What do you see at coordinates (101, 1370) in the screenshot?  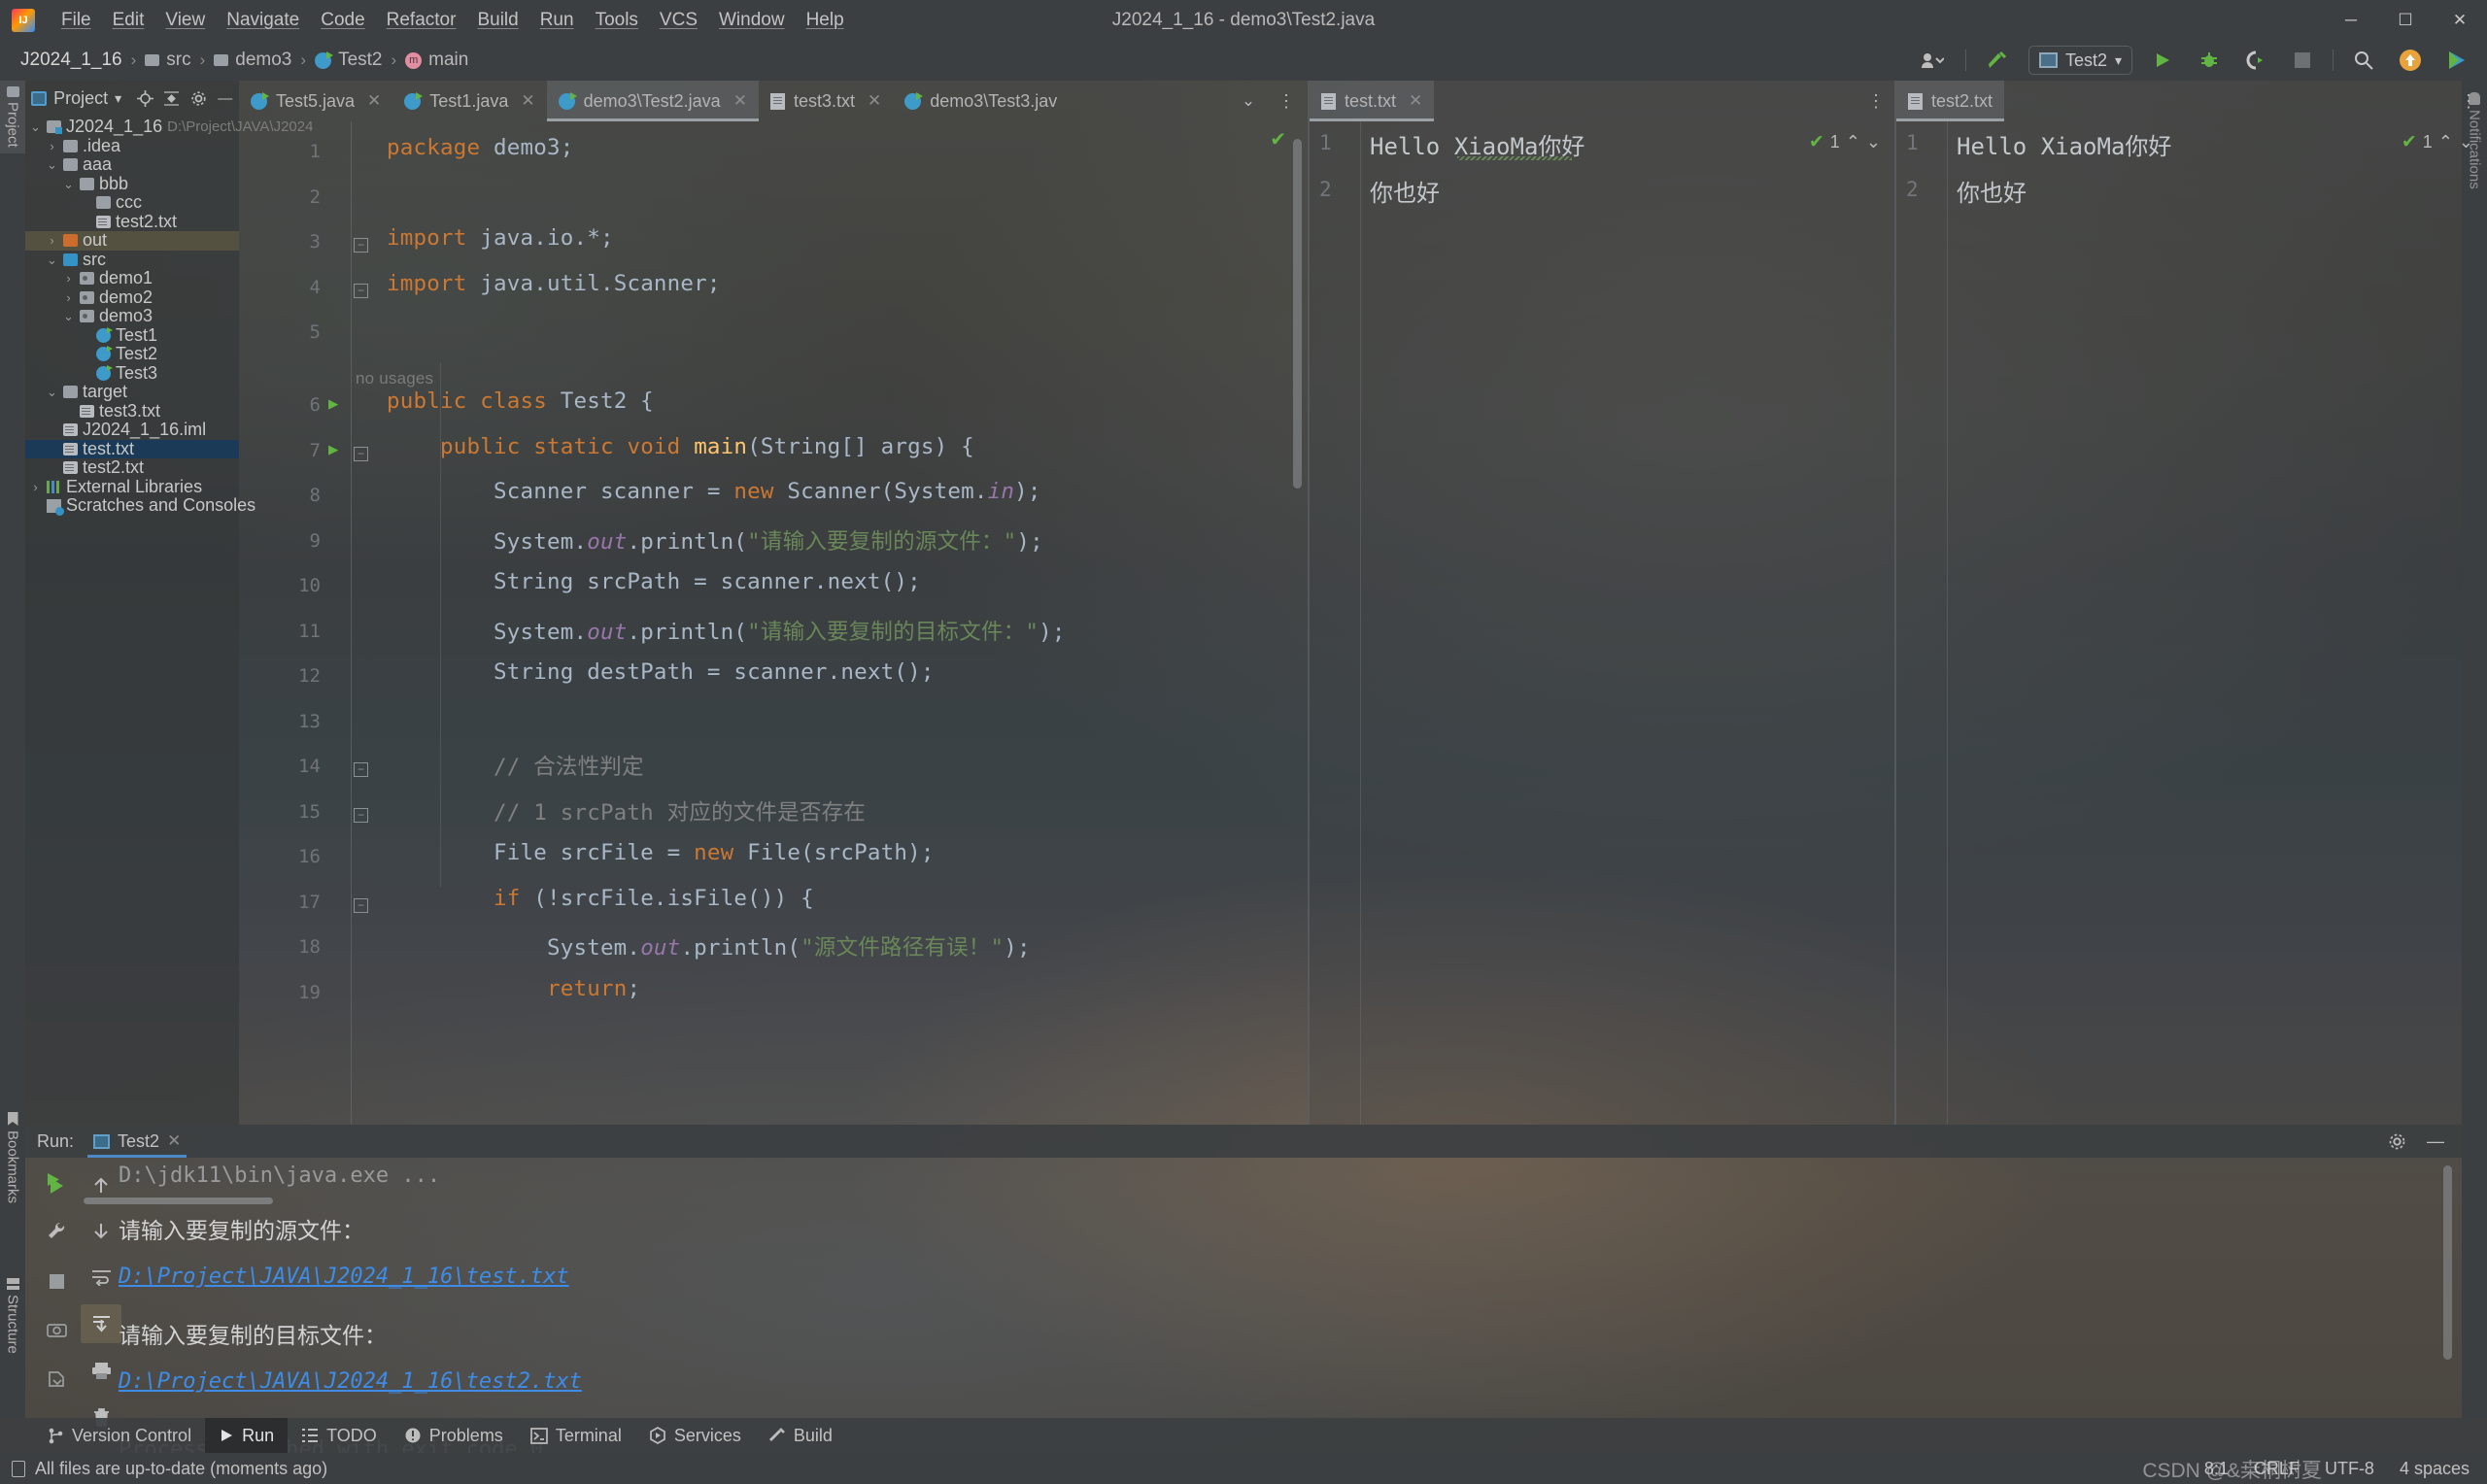 I see `print-icon` at bounding box center [101, 1370].